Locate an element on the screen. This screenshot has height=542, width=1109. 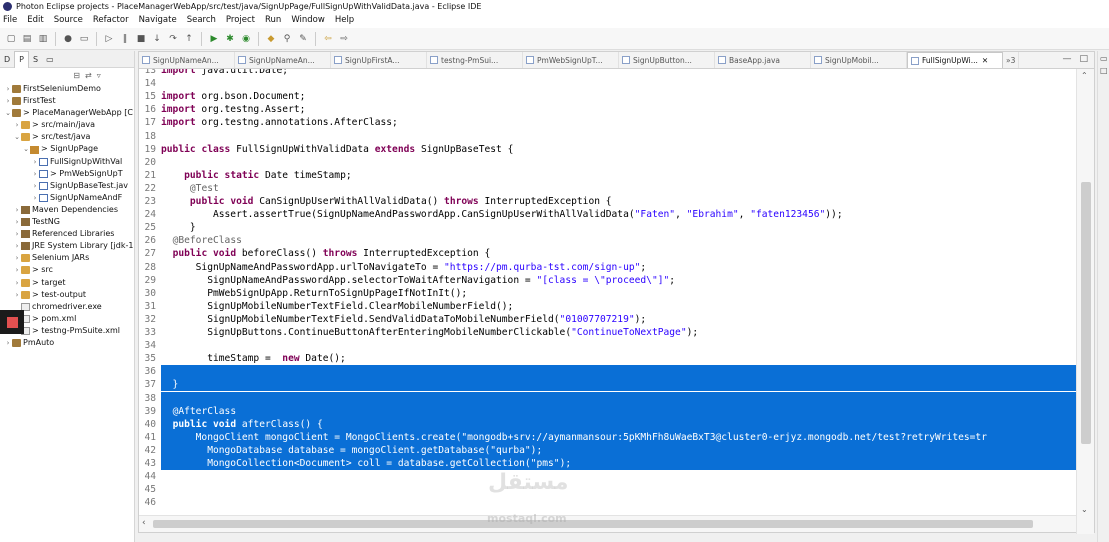
editor-tab: BaseApp.java is located at coordinates (763, 60).